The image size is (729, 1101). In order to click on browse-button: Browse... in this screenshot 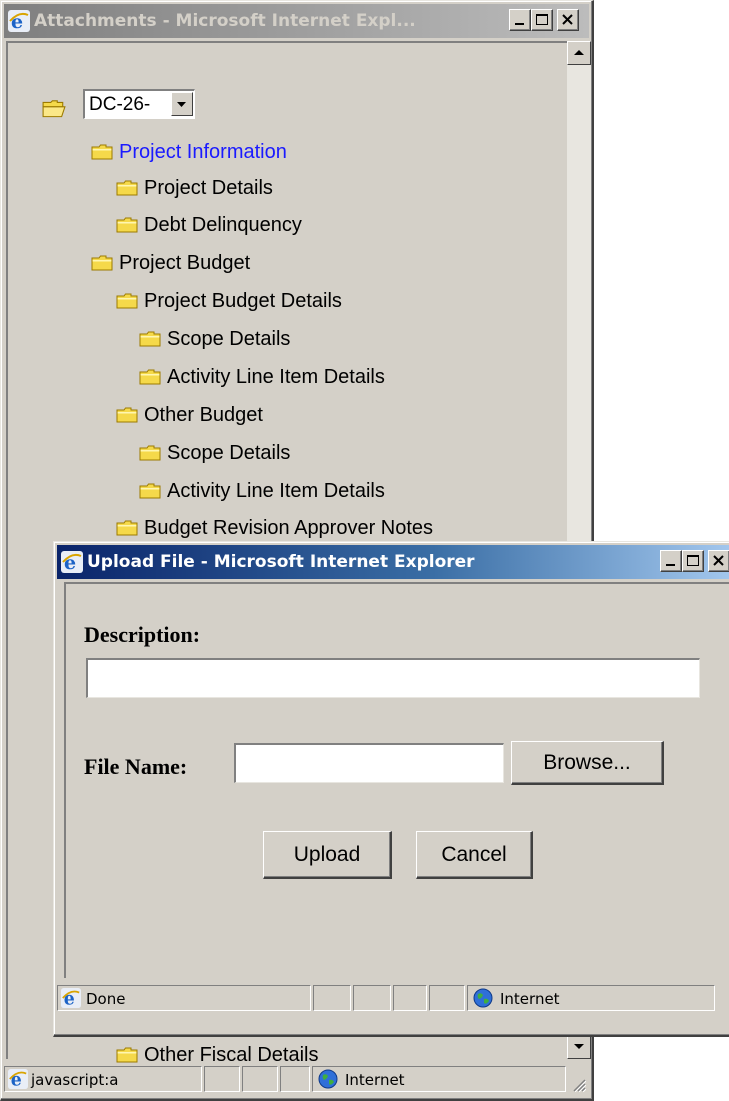, I will do `click(587, 763)`.